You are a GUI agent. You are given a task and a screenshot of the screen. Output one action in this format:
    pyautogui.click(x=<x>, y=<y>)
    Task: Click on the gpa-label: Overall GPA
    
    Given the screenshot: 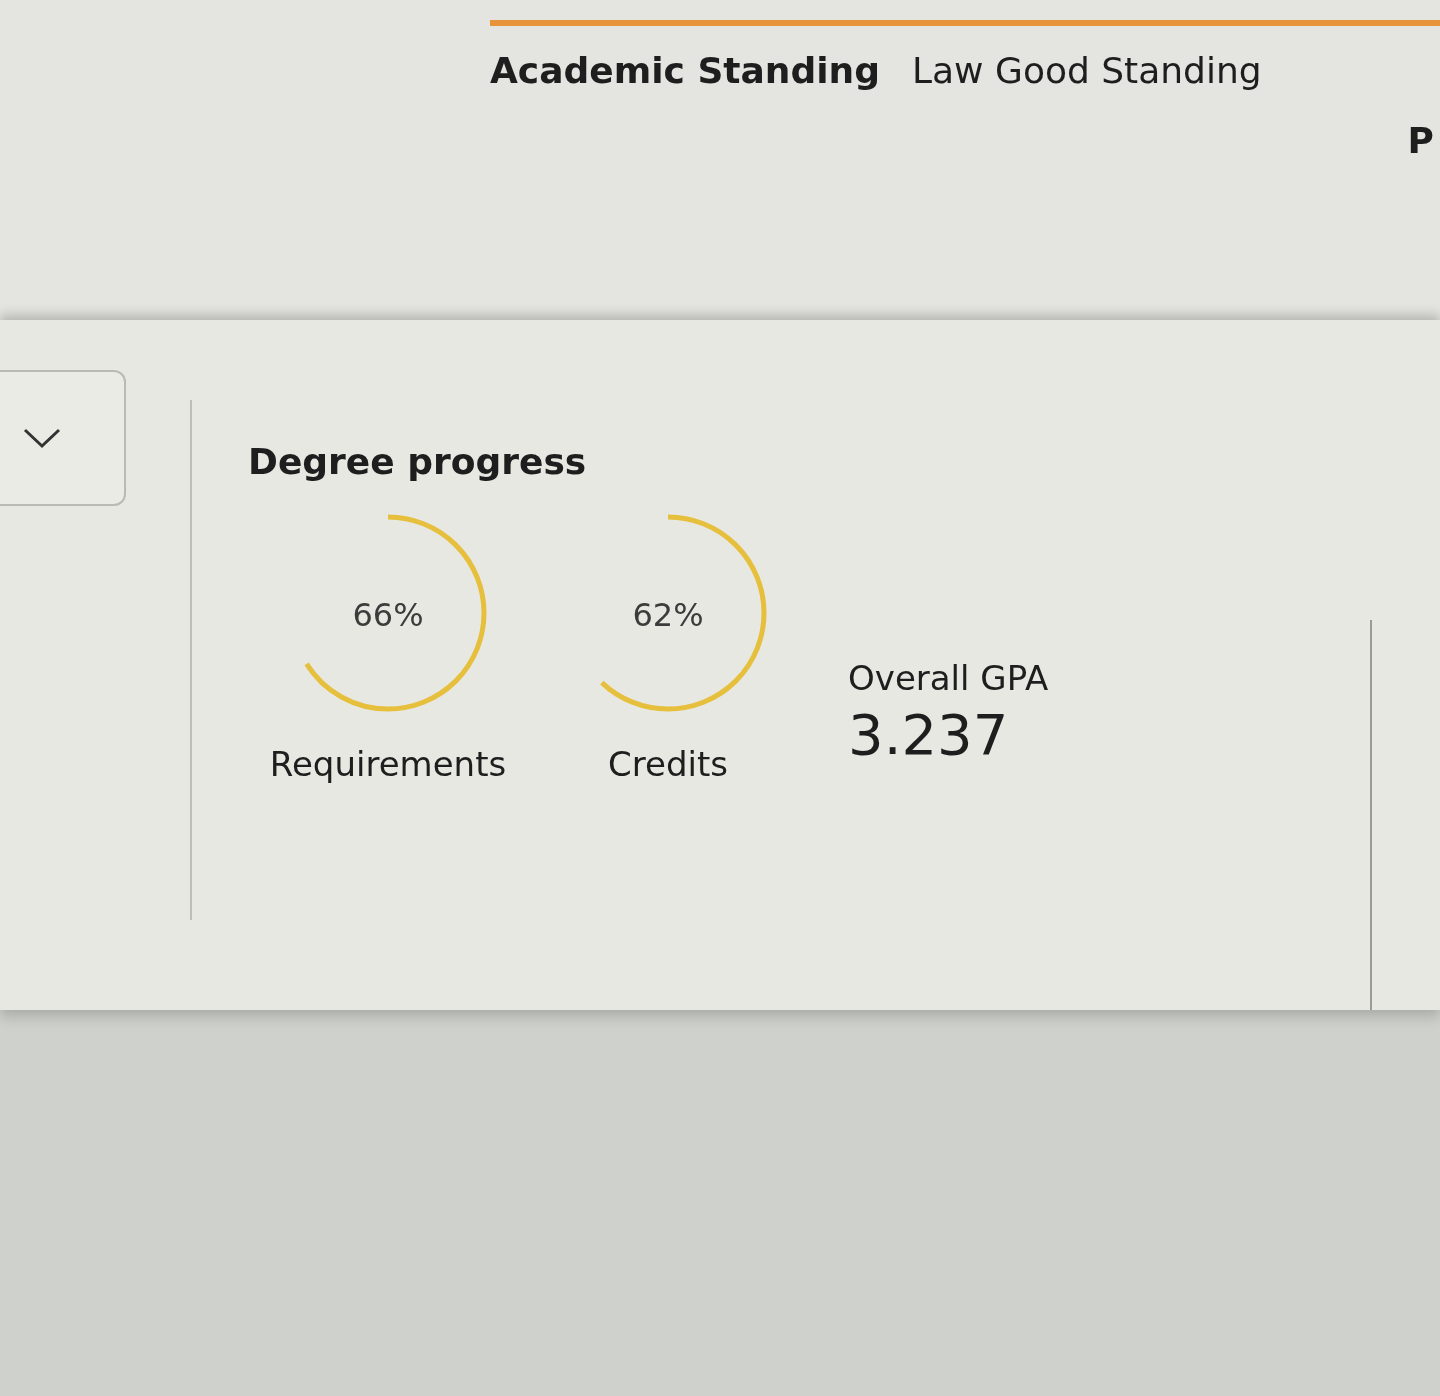 What is the action you would take?
    pyautogui.click(x=948, y=679)
    